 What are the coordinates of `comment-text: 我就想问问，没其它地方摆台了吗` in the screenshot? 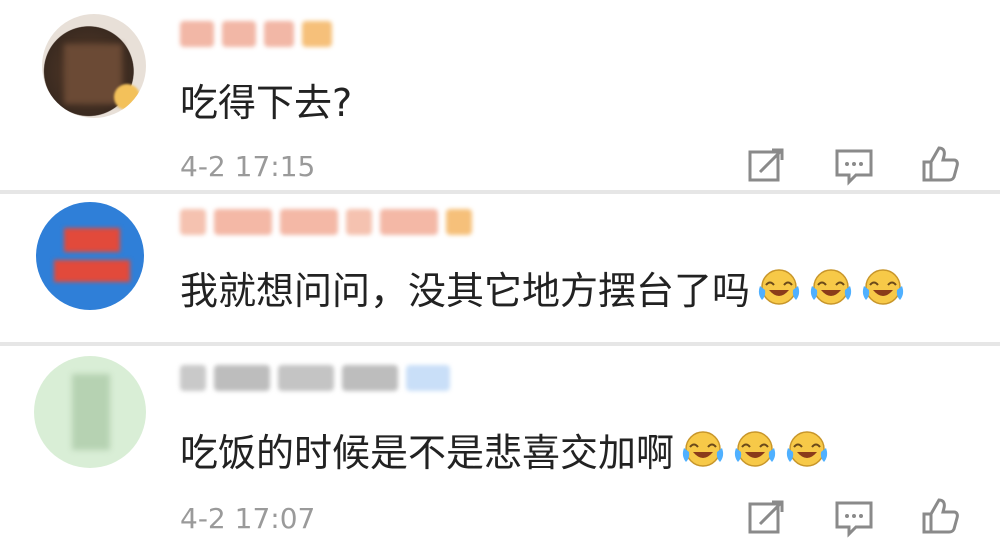 It's located at (543, 287).